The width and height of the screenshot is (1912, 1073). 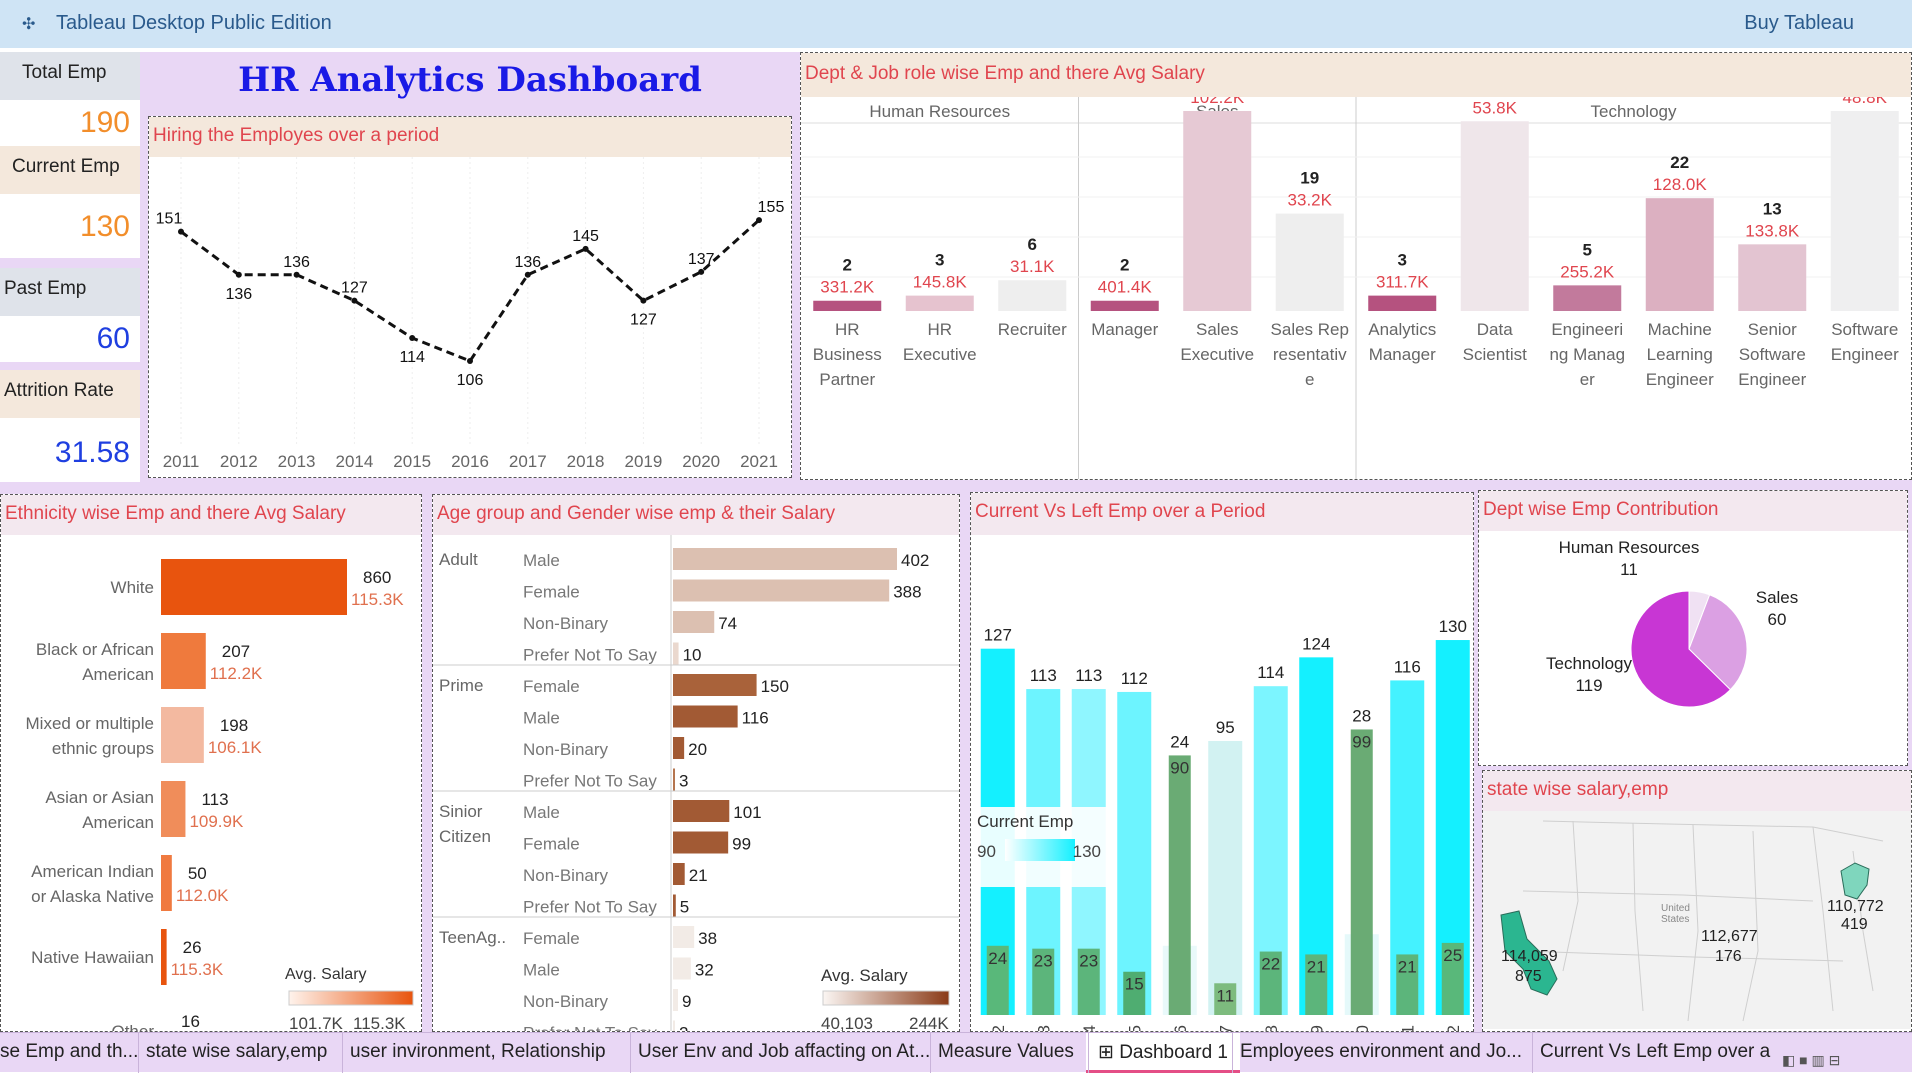 I want to click on age-group-label: Adult, so click(x=458, y=559).